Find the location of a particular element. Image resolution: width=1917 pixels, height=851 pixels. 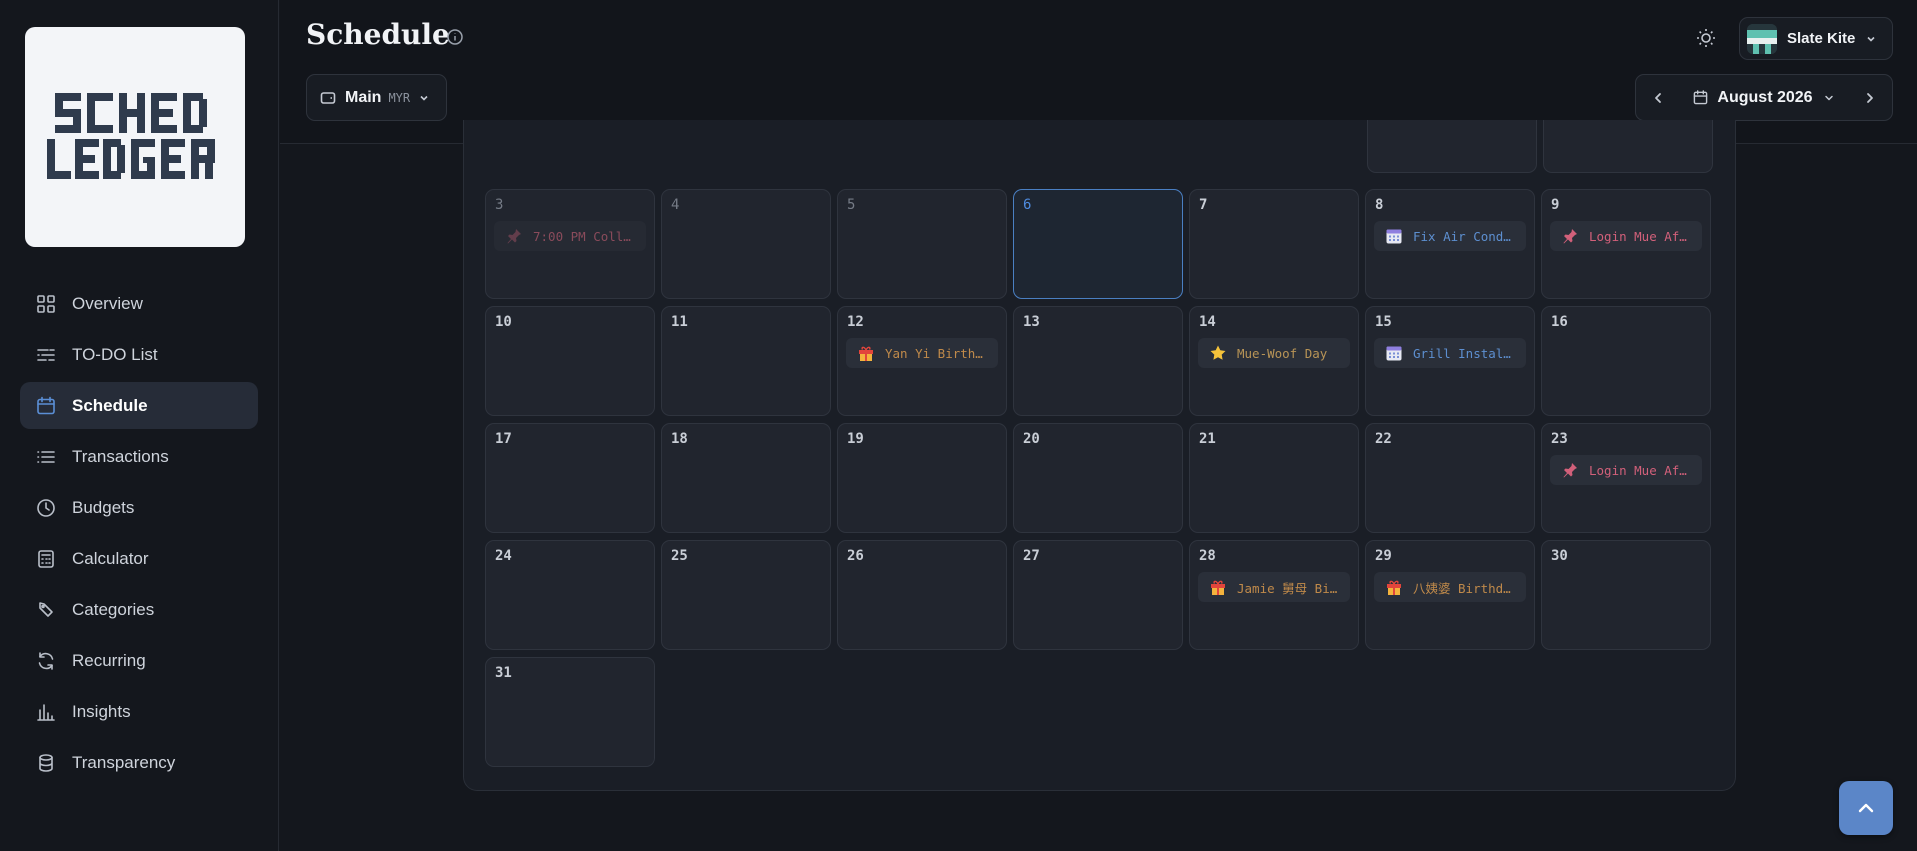

calendar-day-cell: 30 is located at coordinates (1626, 595).